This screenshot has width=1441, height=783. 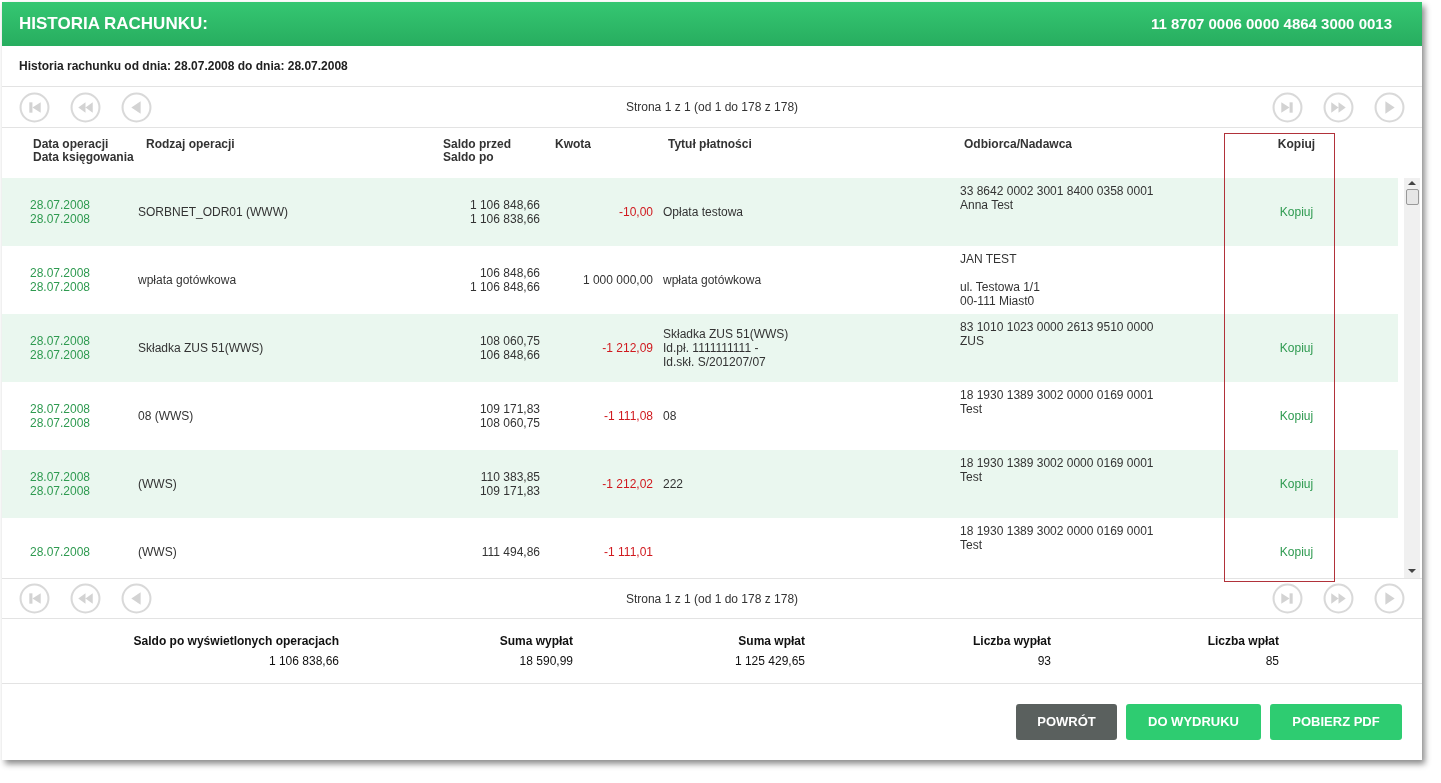 What do you see at coordinates (303, 661) in the screenshot?
I see `summary-value: 1 106 838,66` at bounding box center [303, 661].